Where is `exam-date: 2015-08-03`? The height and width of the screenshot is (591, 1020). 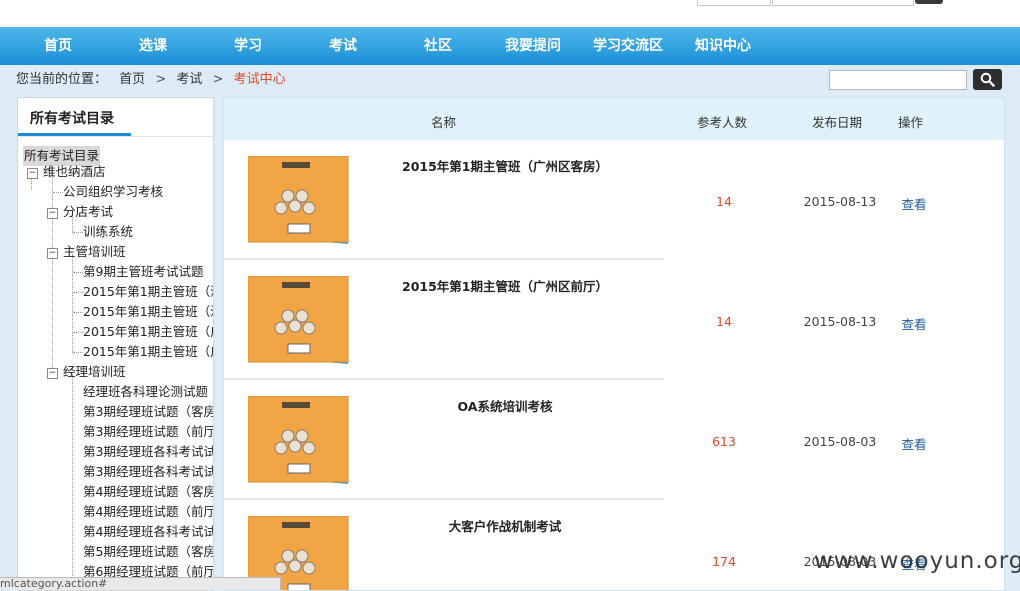
exam-date: 2015-08-03 is located at coordinates (840, 441).